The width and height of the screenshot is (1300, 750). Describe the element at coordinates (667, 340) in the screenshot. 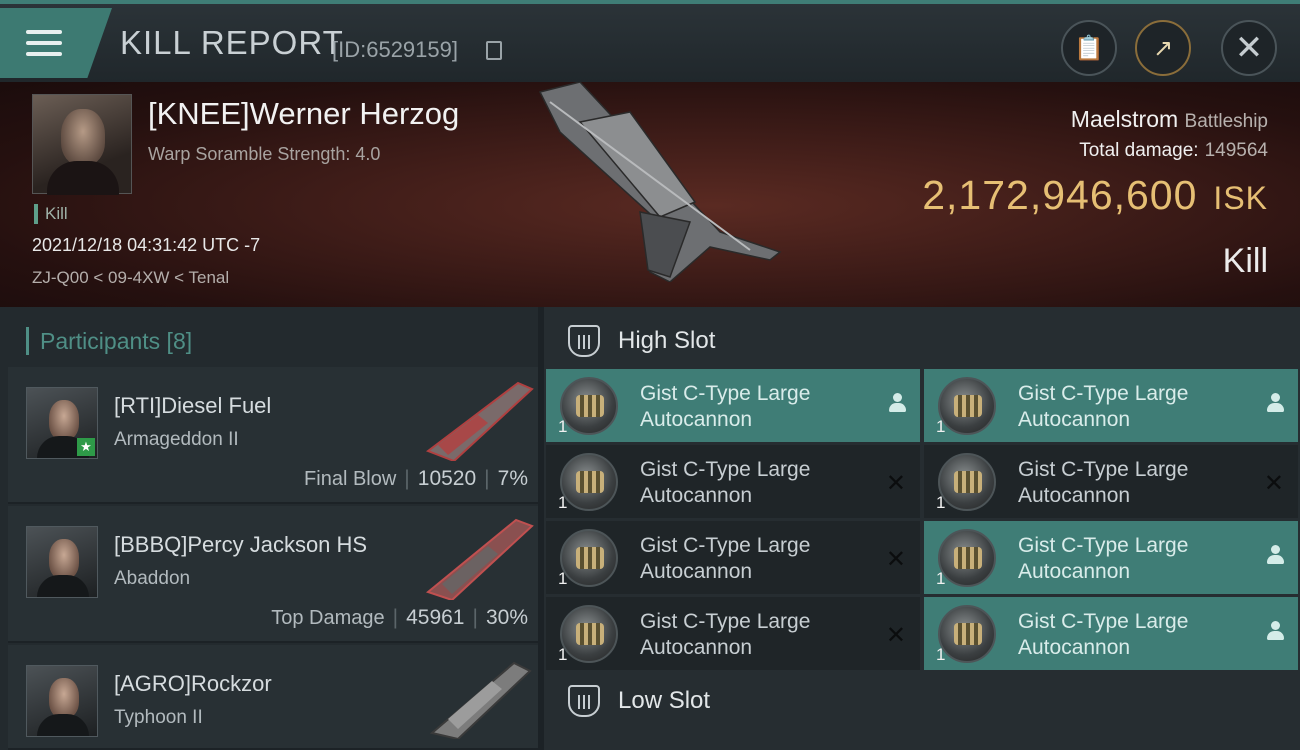

I see `high-slot-label: High Slot` at that location.